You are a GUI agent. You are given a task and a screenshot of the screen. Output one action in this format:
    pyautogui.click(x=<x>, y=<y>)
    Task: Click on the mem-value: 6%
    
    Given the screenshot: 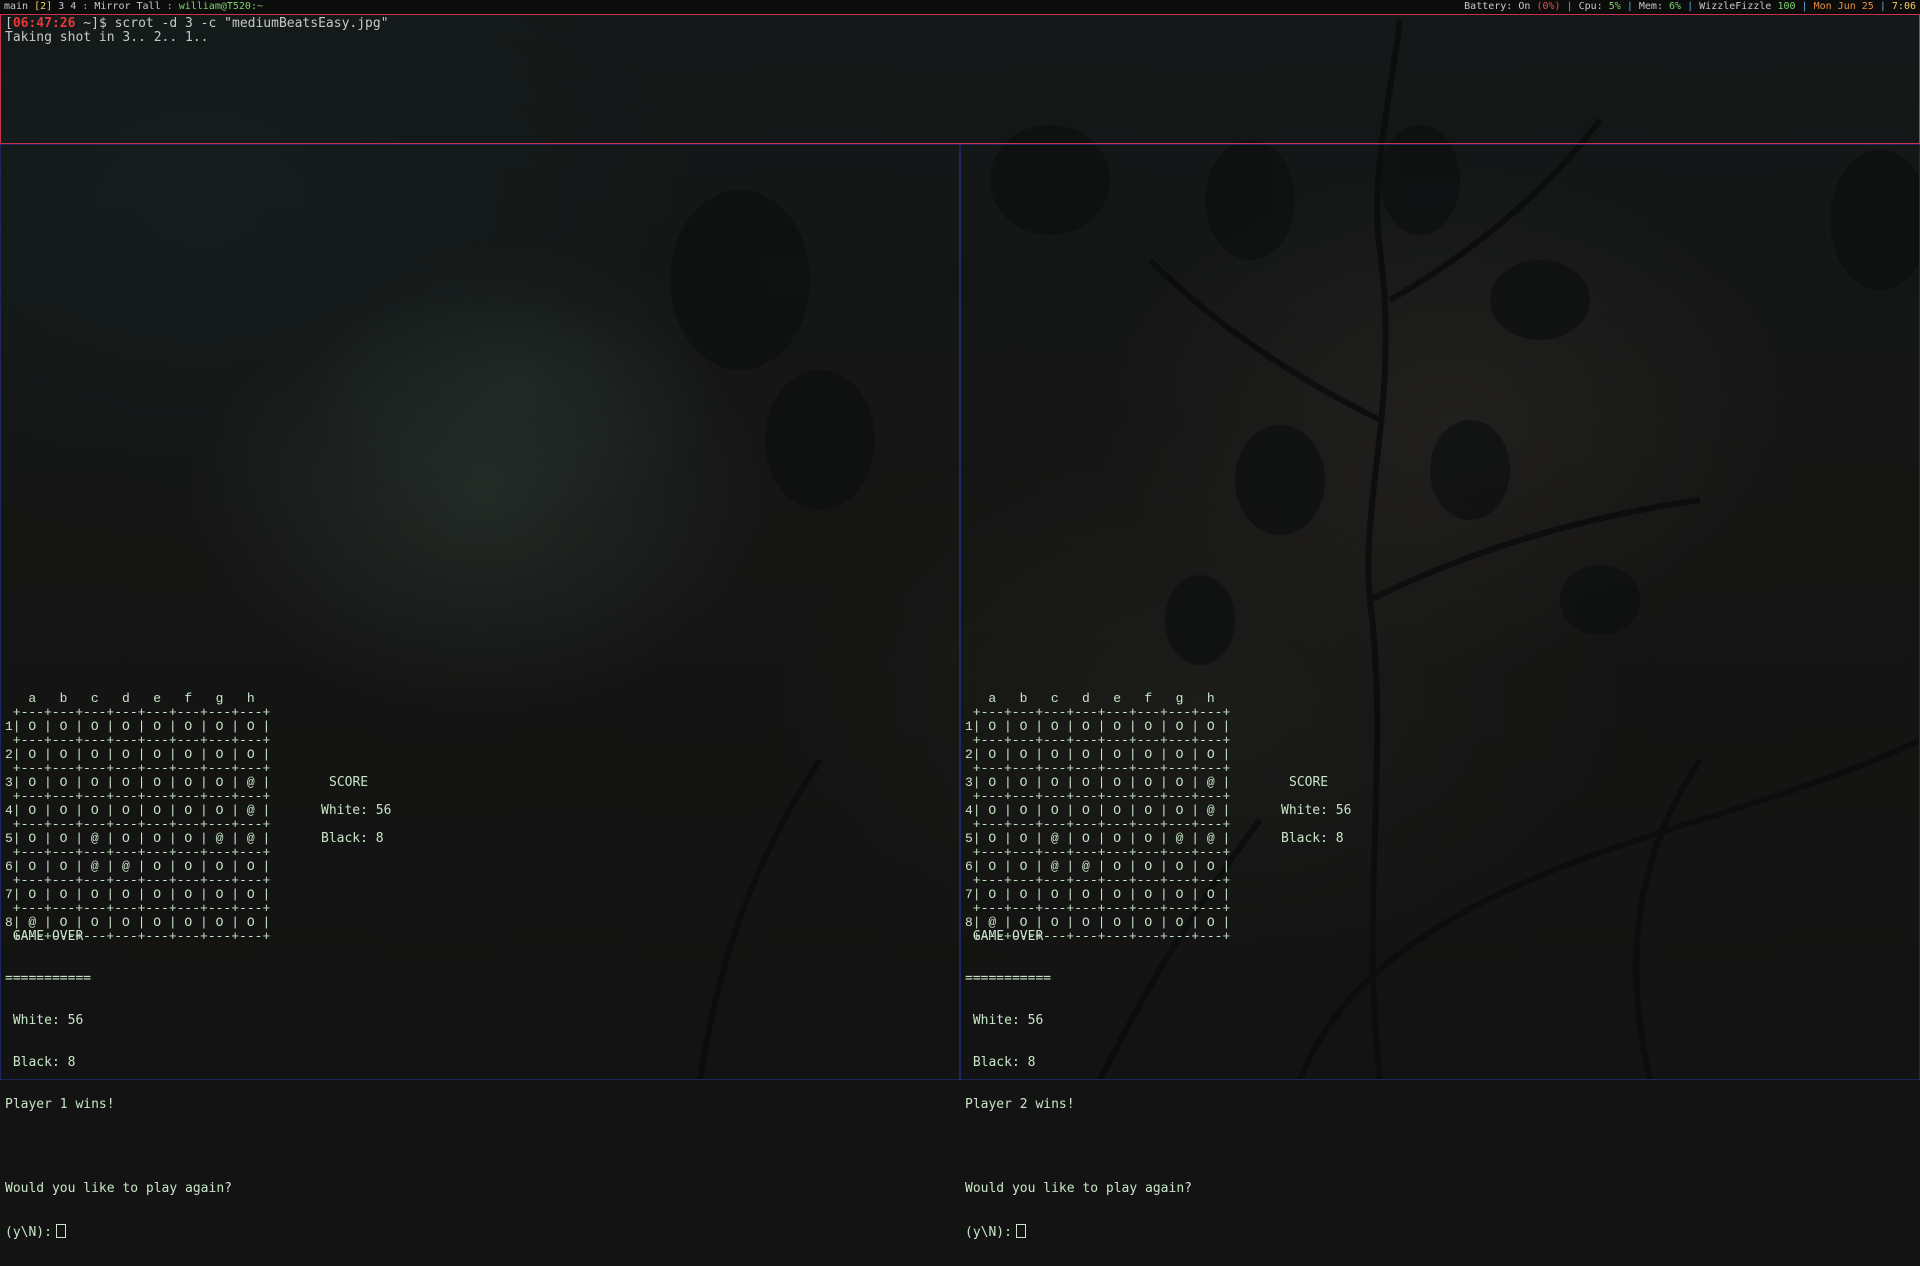 What is the action you would take?
    pyautogui.click(x=1675, y=6)
    